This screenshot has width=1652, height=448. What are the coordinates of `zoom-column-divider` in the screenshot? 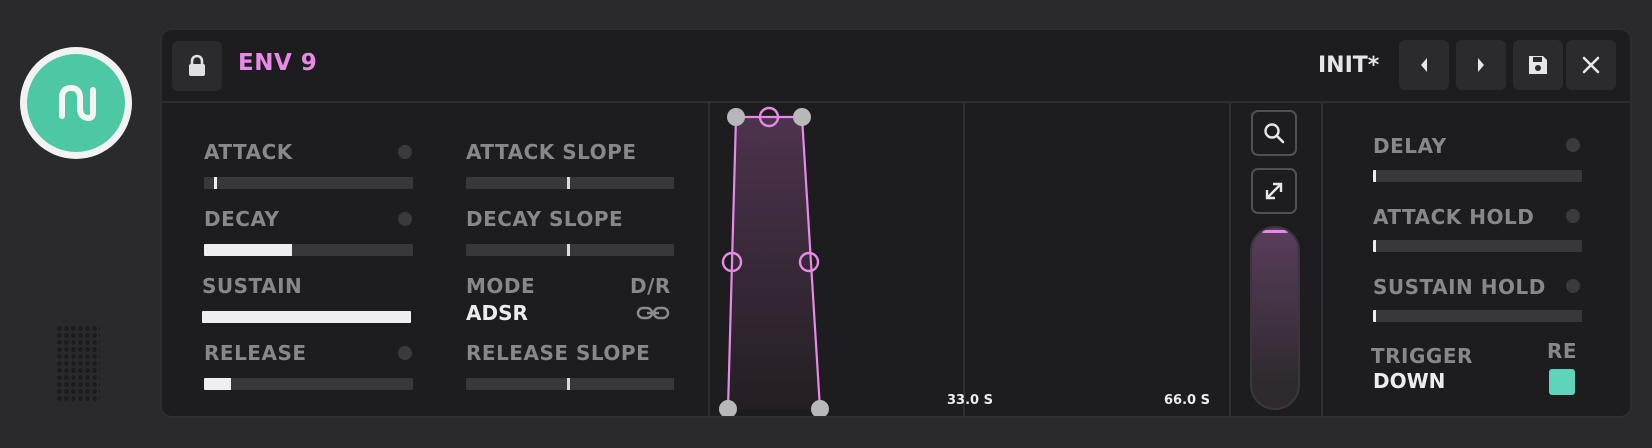 It's located at (1322, 259).